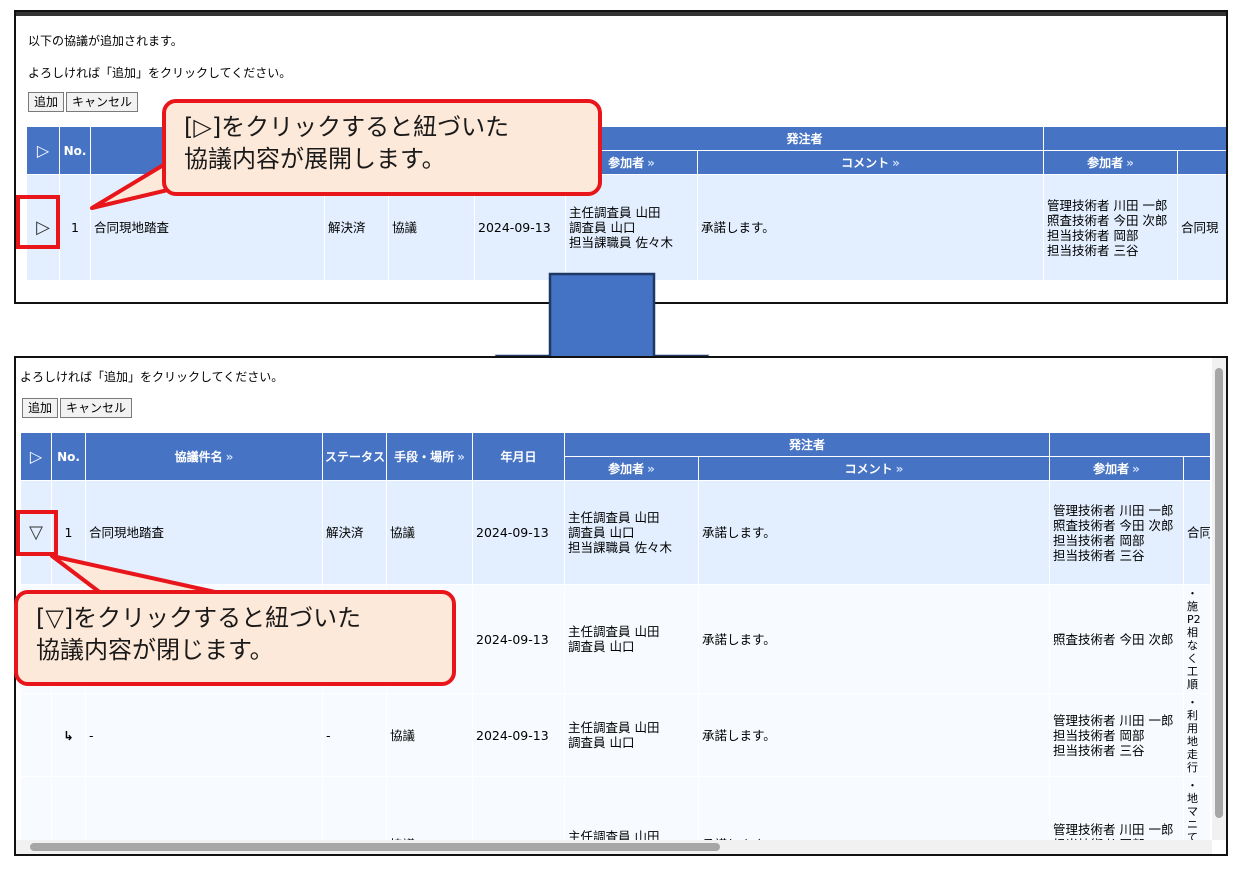 Image resolution: width=1236 pixels, height=869 pixels. I want to click on top-clipped-strip, so click(621, 14).